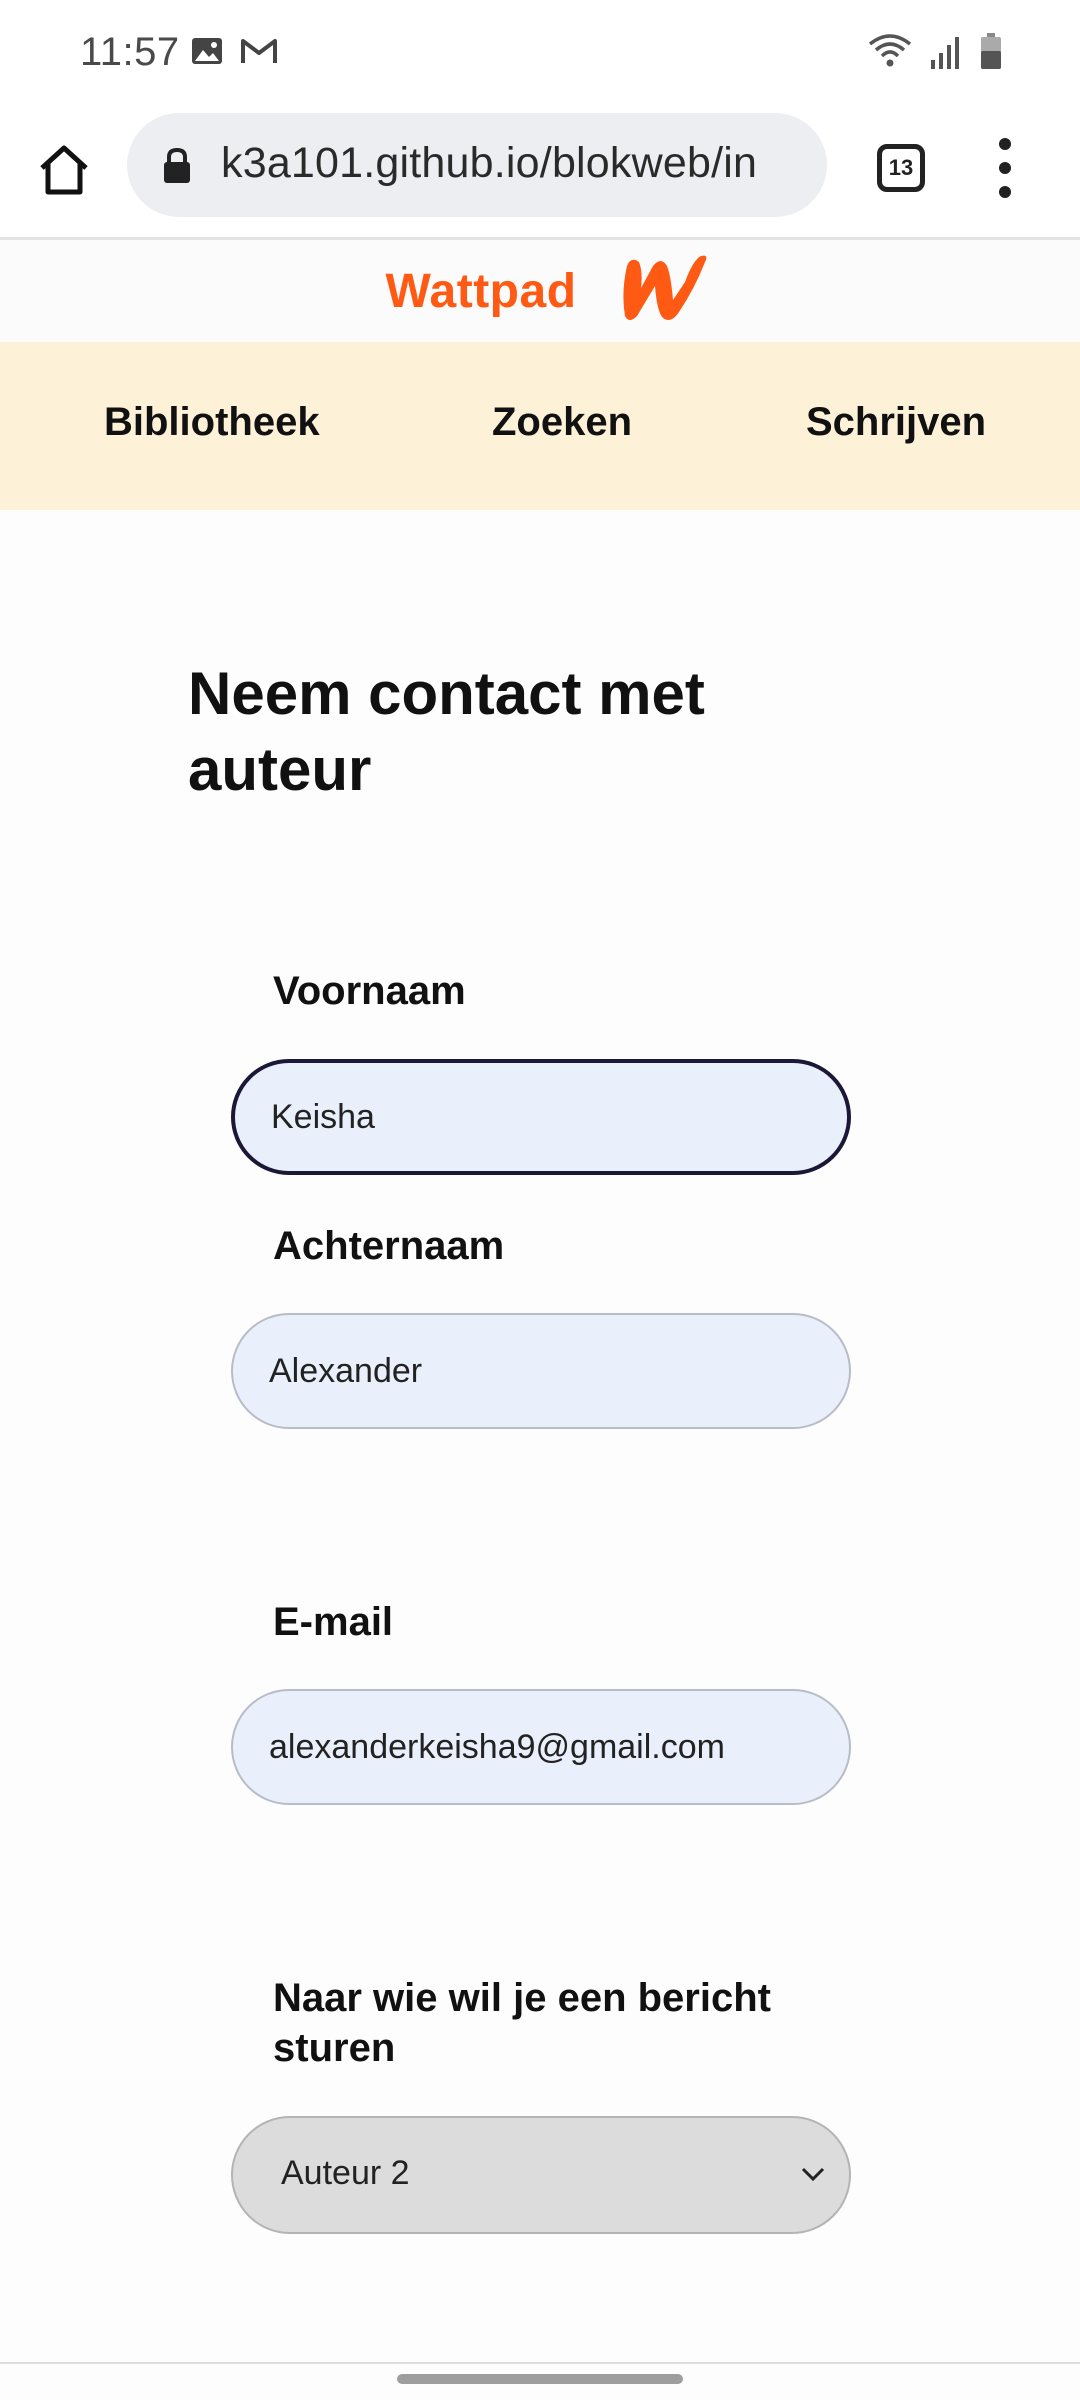 The width and height of the screenshot is (1080, 2400). What do you see at coordinates (541, 1747) in the screenshot?
I see `email-input` at bounding box center [541, 1747].